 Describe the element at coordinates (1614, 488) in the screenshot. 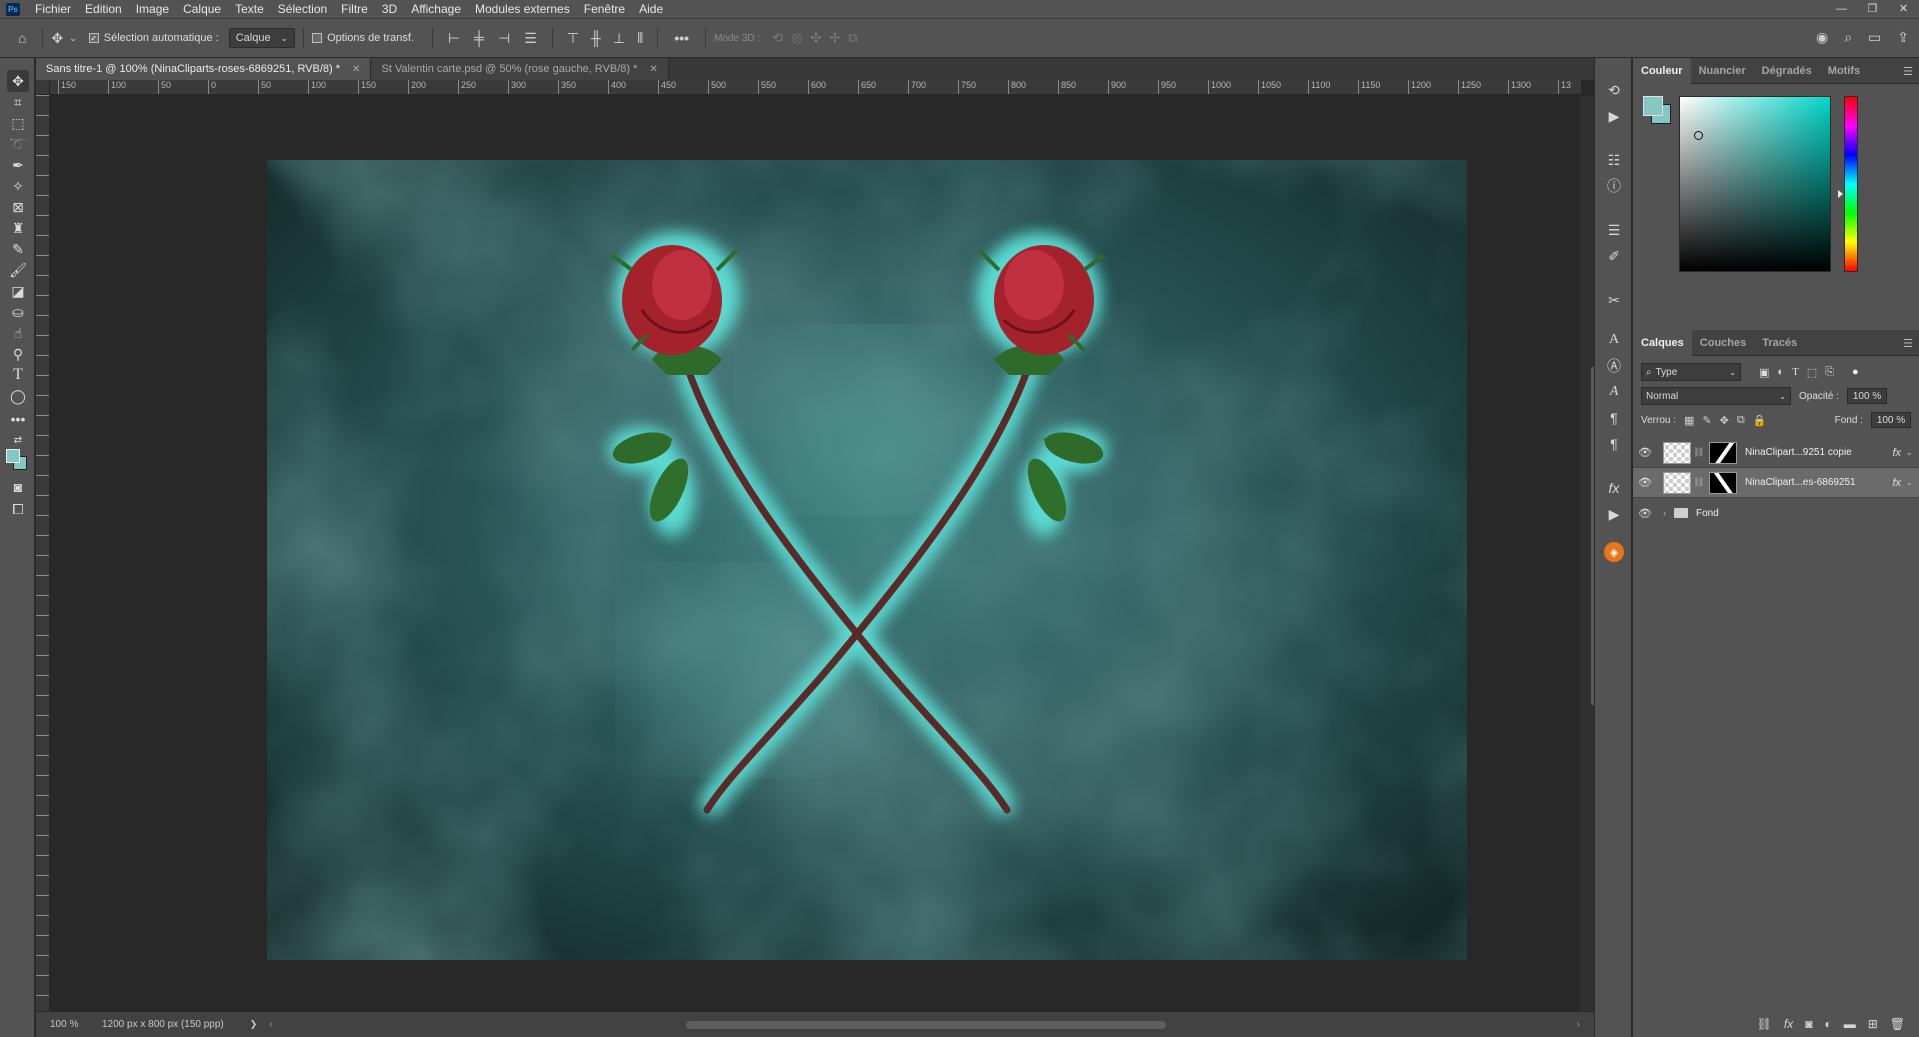

I see `styles-fx-icon: fx` at that location.